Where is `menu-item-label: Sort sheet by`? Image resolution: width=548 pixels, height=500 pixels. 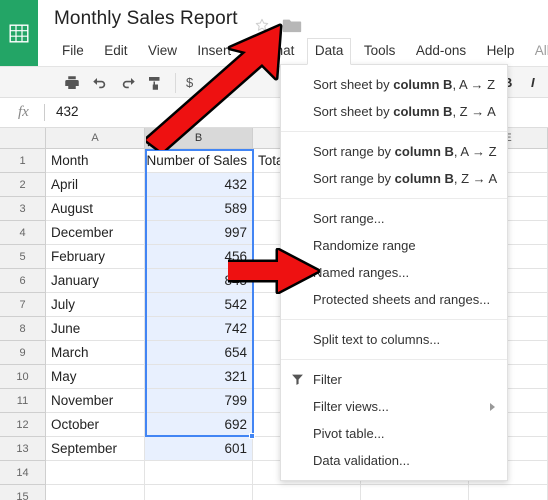
menu-item-label: Sort sheet by is located at coordinates (353, 84).